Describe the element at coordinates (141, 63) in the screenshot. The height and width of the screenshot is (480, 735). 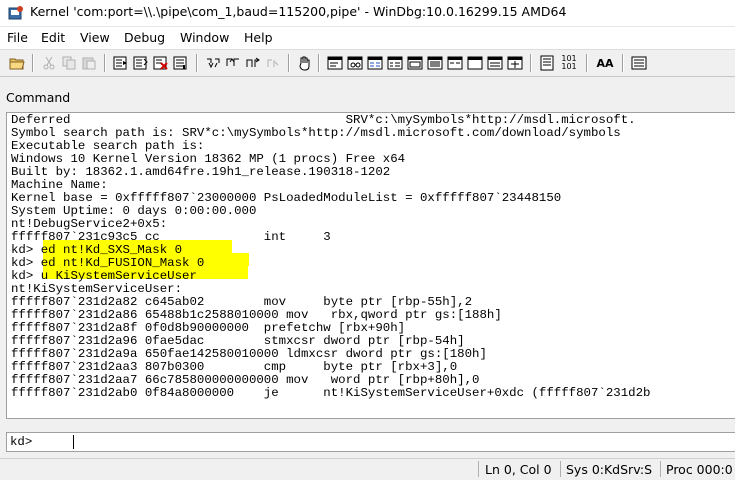
I see `restart-icon` at that location.